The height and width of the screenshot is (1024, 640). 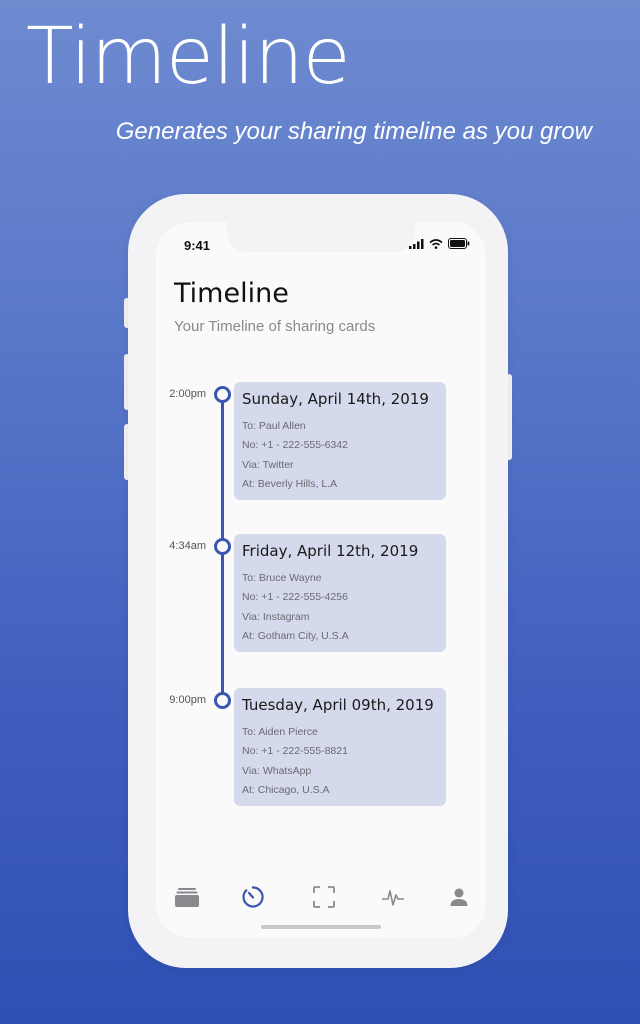 What do you see at coordinates (187, 700) in the screenshot?
I see `timeline-time: 9:00pm` at bounding box center [187, 700].